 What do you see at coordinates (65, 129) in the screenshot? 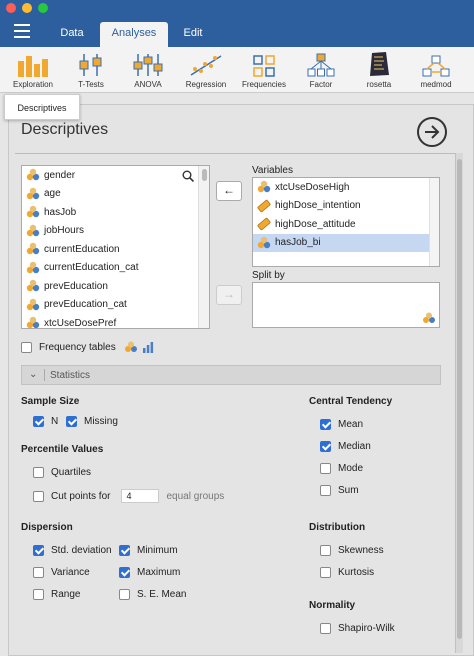
I see `panel-title: Descriptives` at bounding box center [65, 129].